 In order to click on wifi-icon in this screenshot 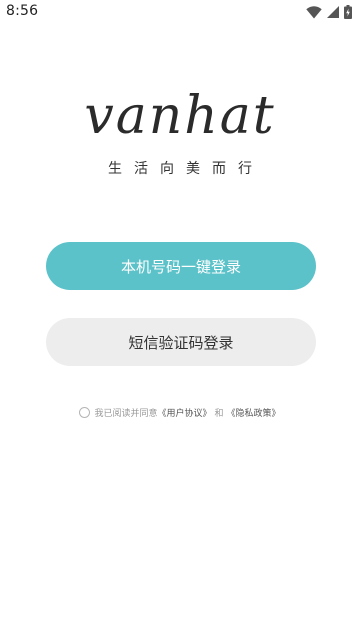, I will do `click(314, 12)`.